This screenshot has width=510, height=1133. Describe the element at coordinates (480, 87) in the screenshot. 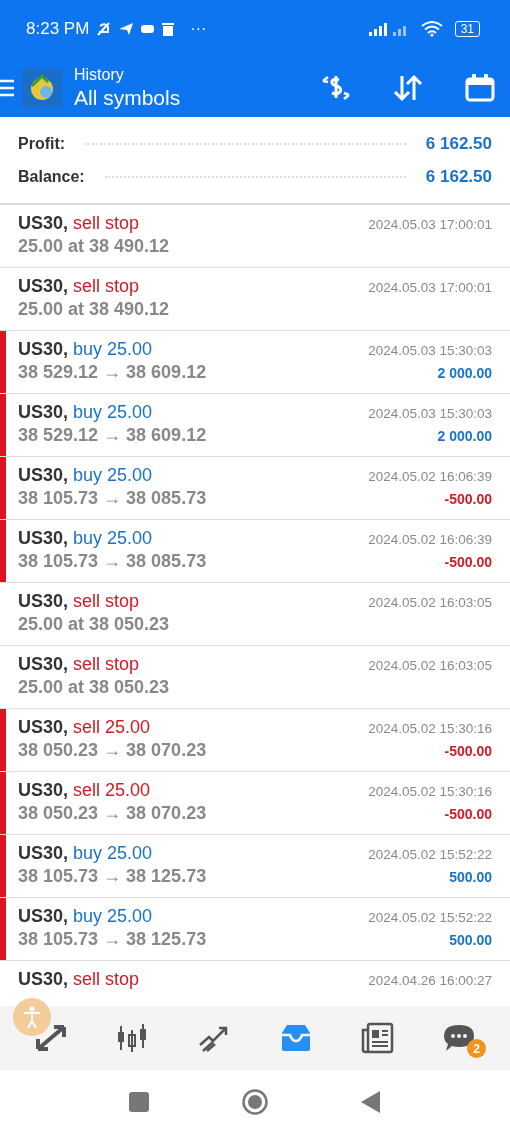

I see `calendar-icon` at that location.